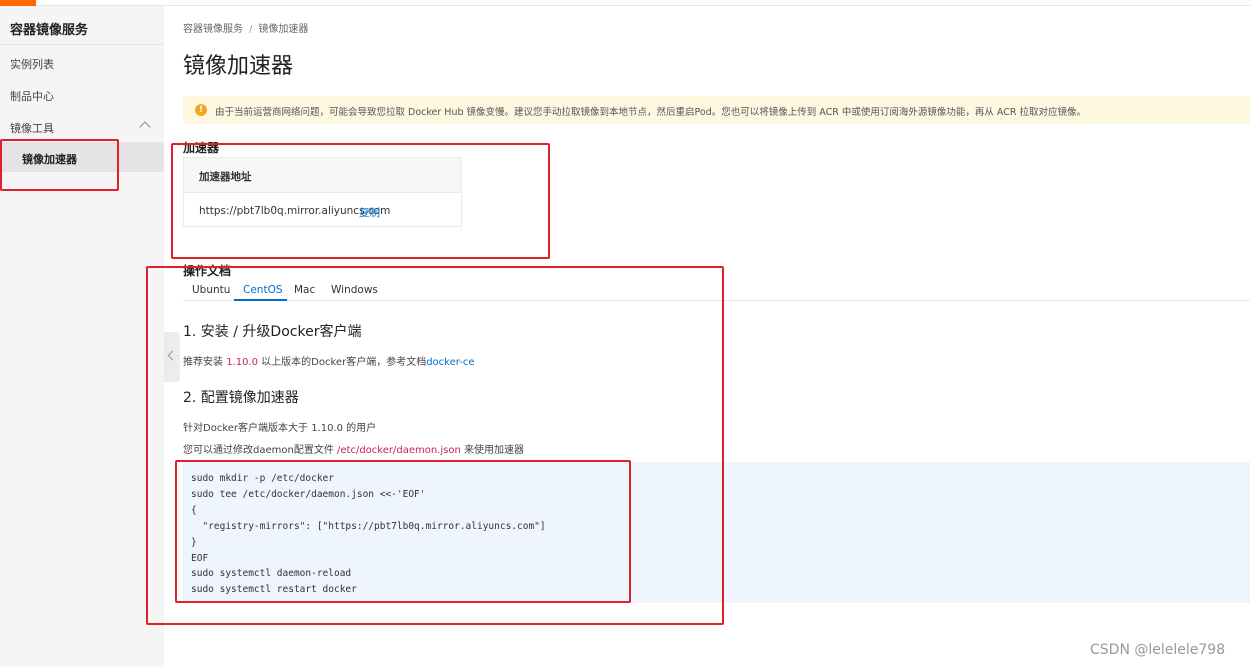 This screenshot has width=1250, height=667. I want to click on sidebar-divider, so click(82, 44).